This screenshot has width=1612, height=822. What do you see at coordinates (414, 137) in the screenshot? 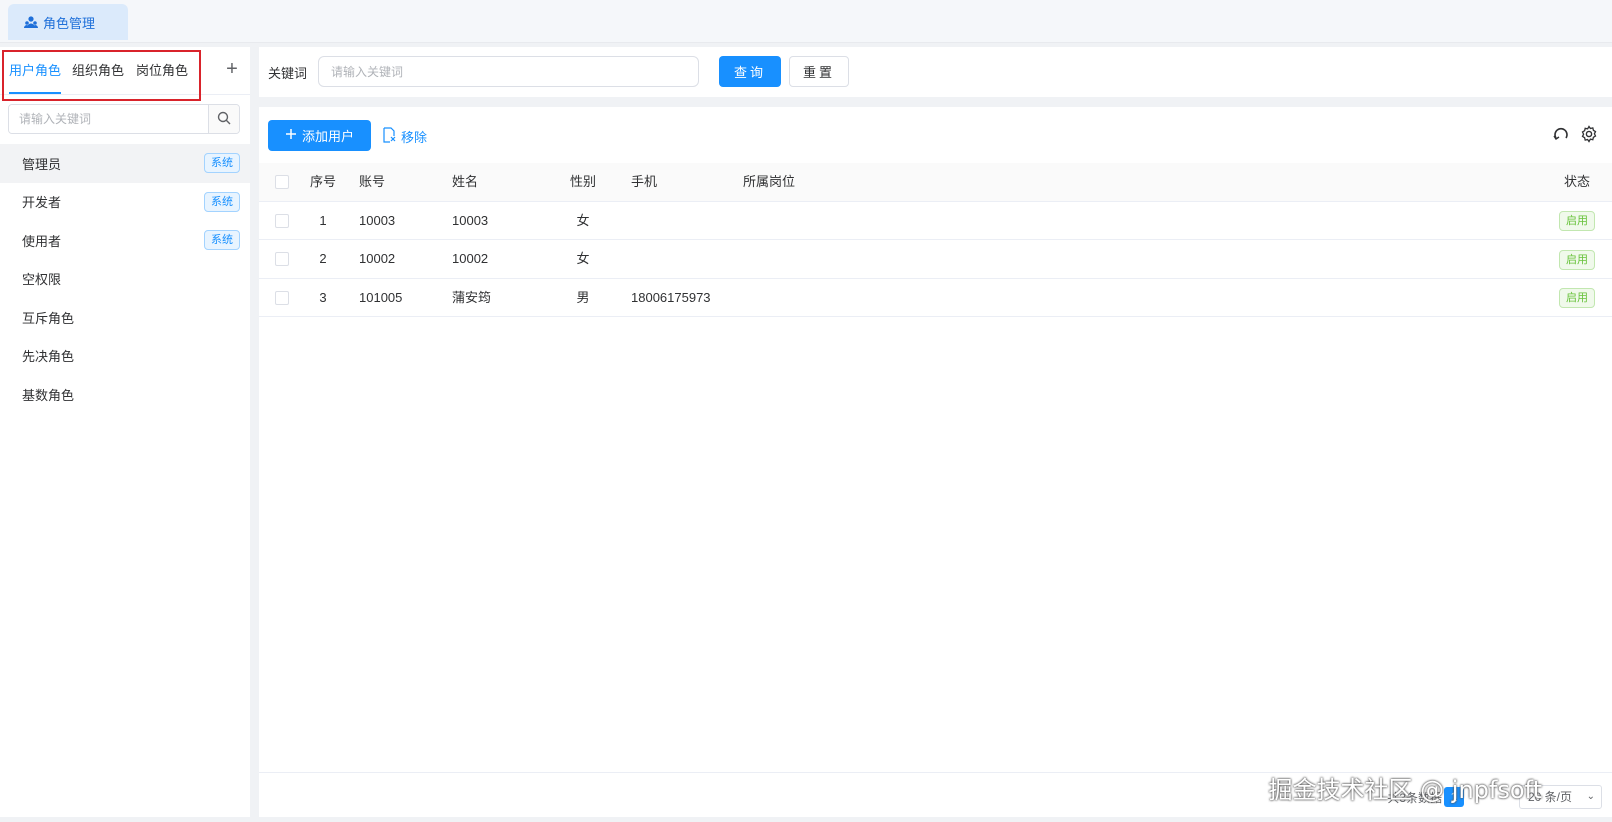
I see `remove-label: 移除` at bounding box center [414, 137].